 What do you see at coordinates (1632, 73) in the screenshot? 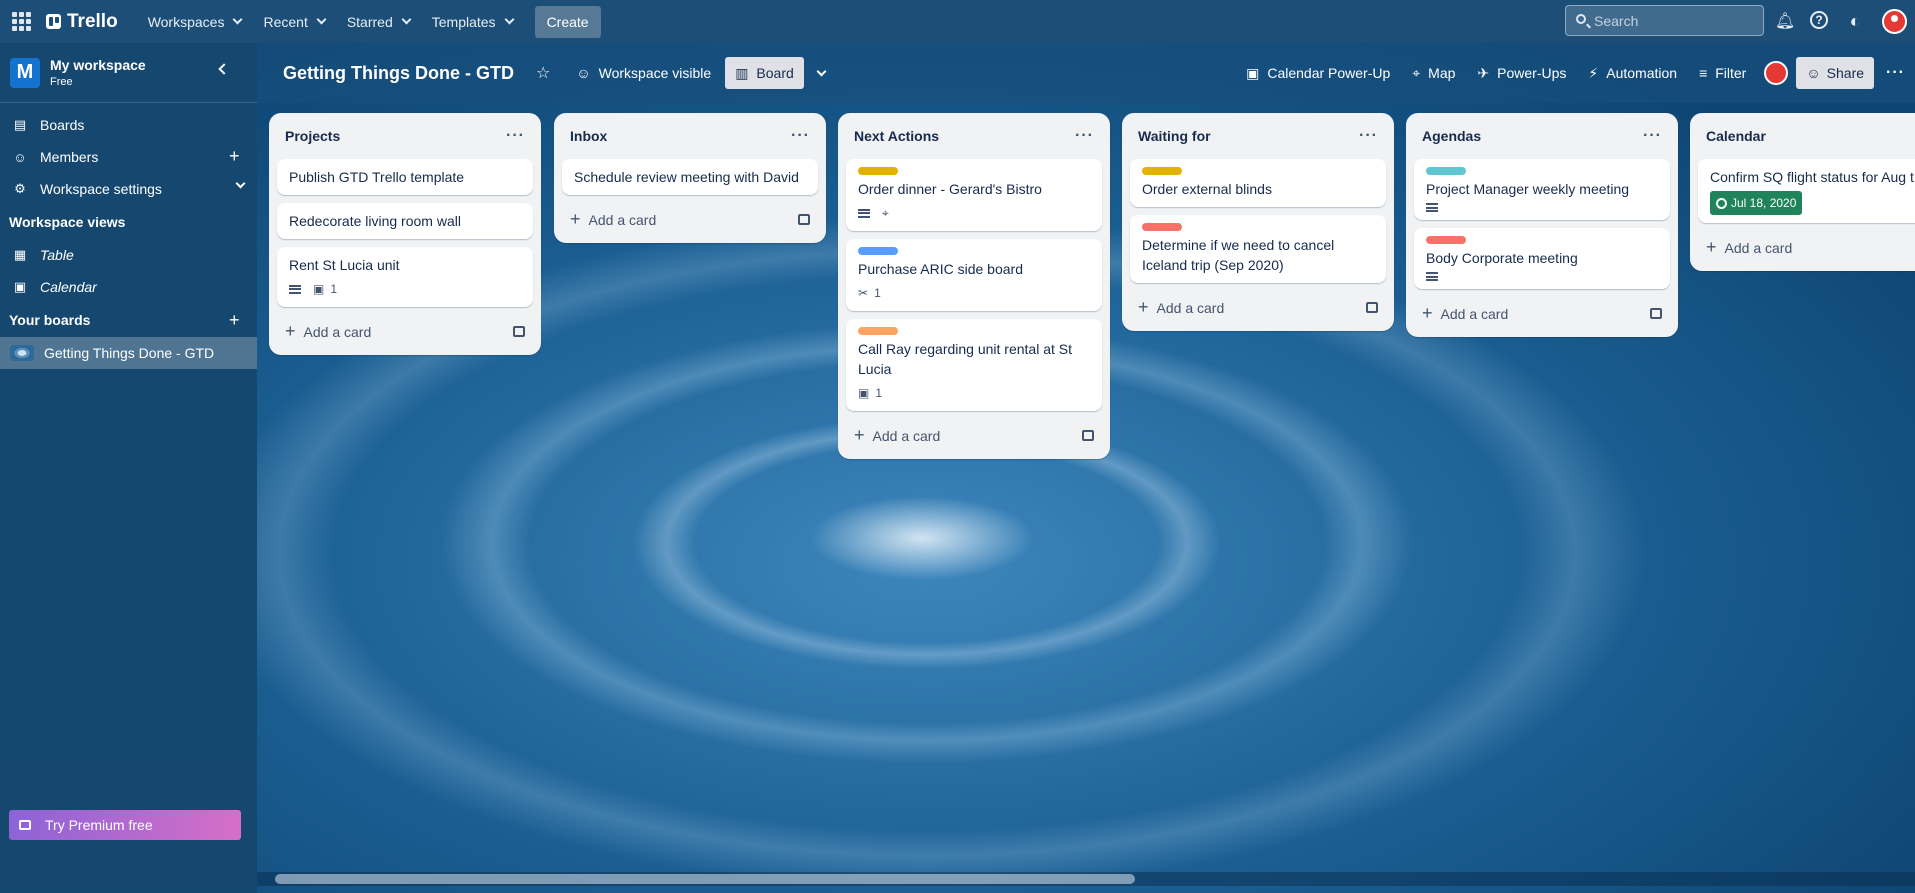
I see `automation-button: ⚡︎ Automation` at bounding box center [1632, 73].